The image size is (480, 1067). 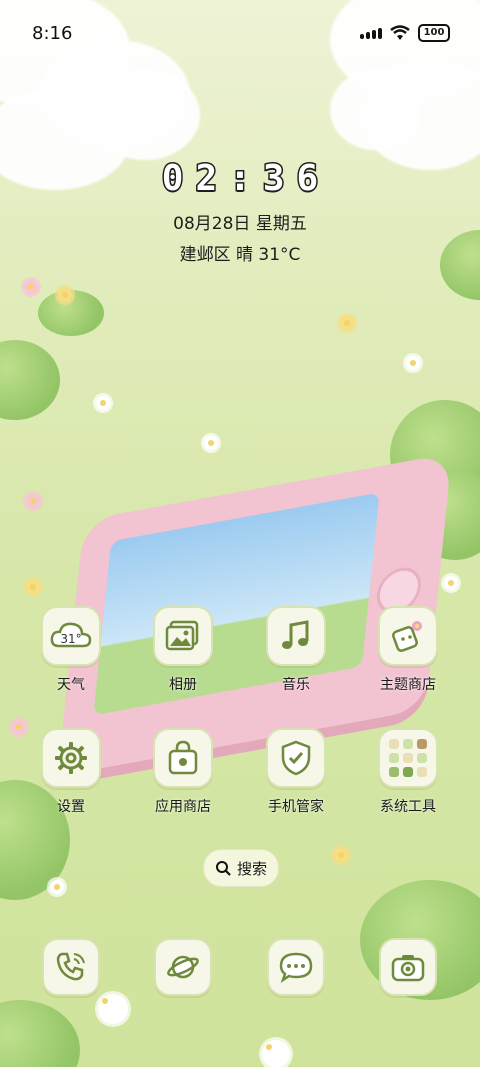 What do you see at coordinates (240, 34) in the screenshot?
I see `status-bar: 8:16 100` at bounding box center [240, 34].